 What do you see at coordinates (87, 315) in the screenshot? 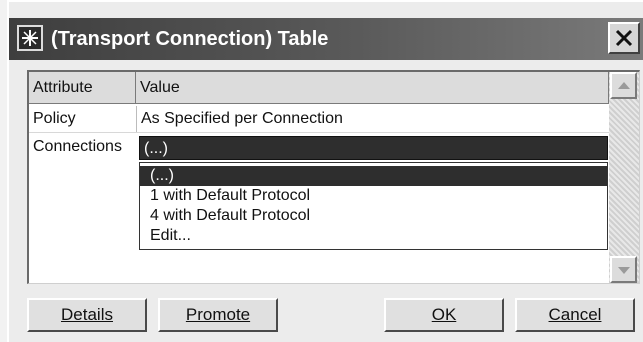
I see `details-button: Details` at bounding box center [87, 315].